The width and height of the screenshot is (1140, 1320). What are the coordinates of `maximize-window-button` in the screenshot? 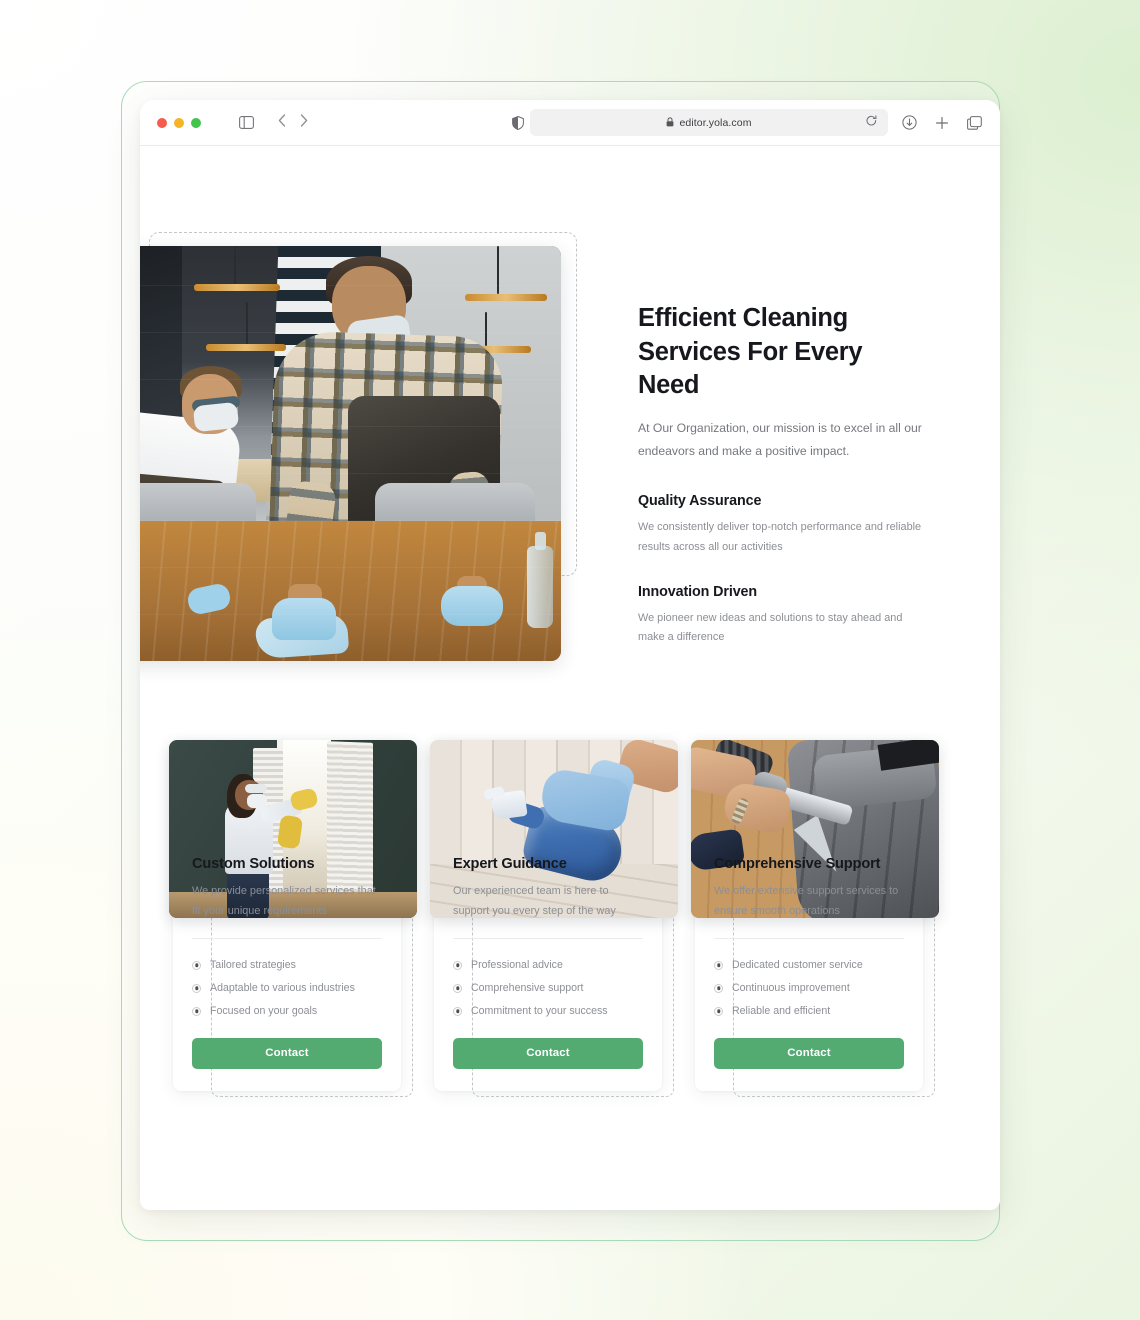 It's located at (196, 122).